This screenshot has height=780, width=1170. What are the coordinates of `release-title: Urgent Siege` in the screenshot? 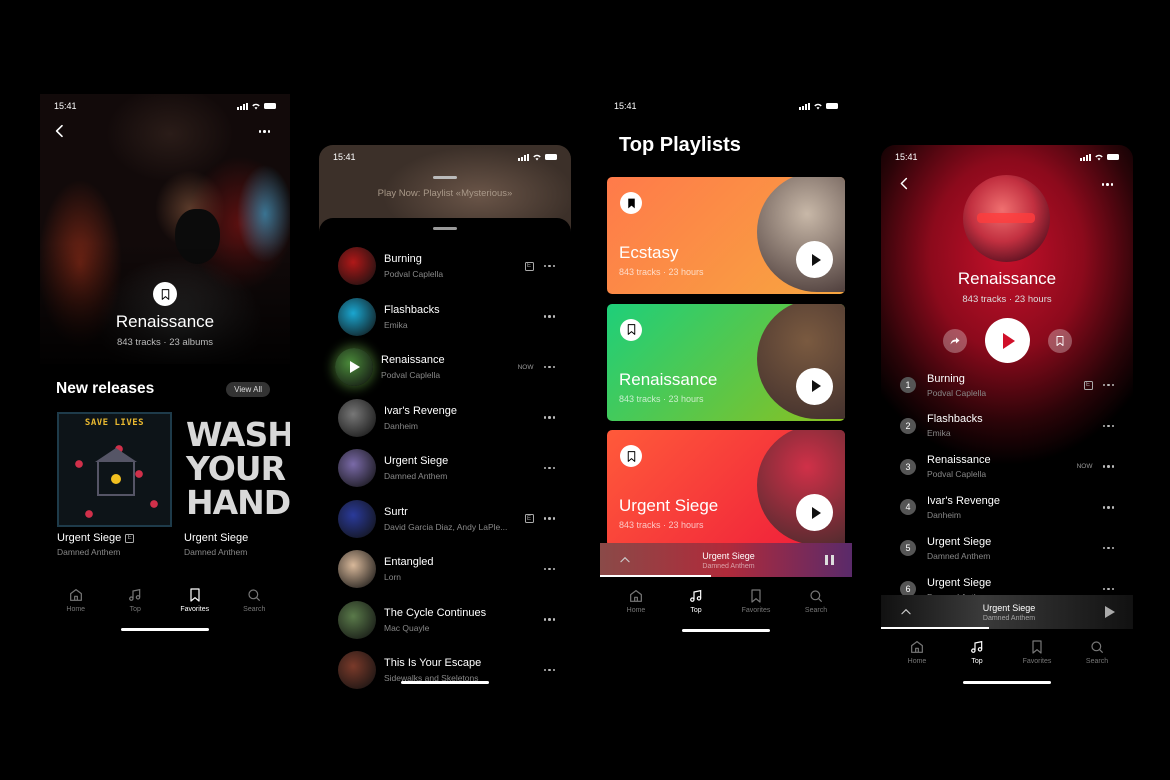 It's located at (216, 538).